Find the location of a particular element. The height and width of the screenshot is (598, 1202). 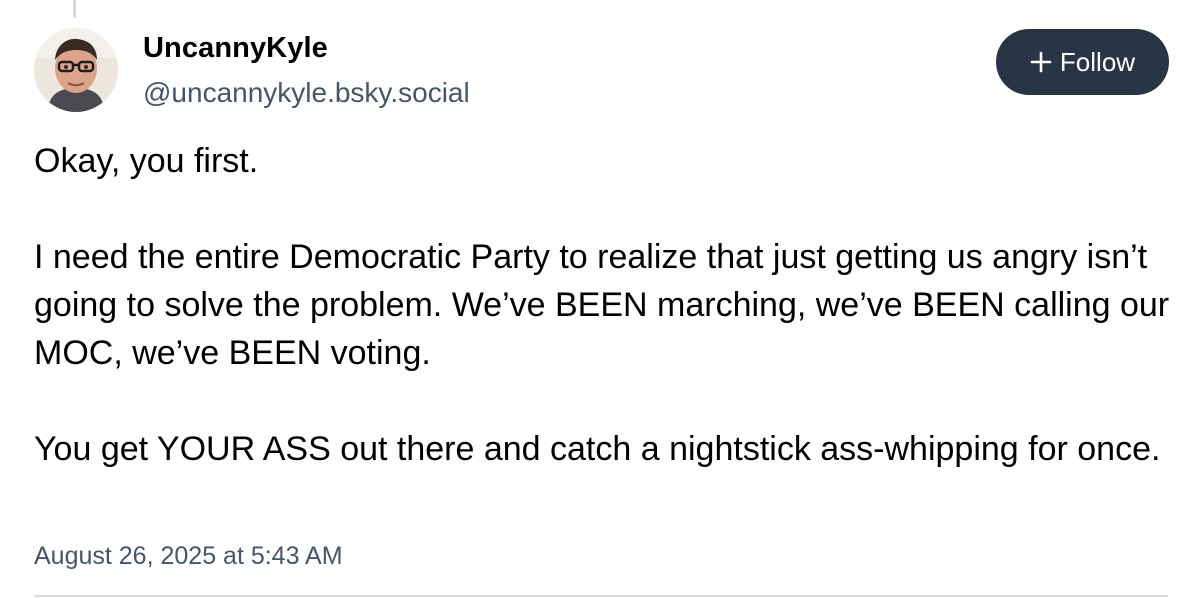

follow-button: Follow is located at coordinates (1082, 62).